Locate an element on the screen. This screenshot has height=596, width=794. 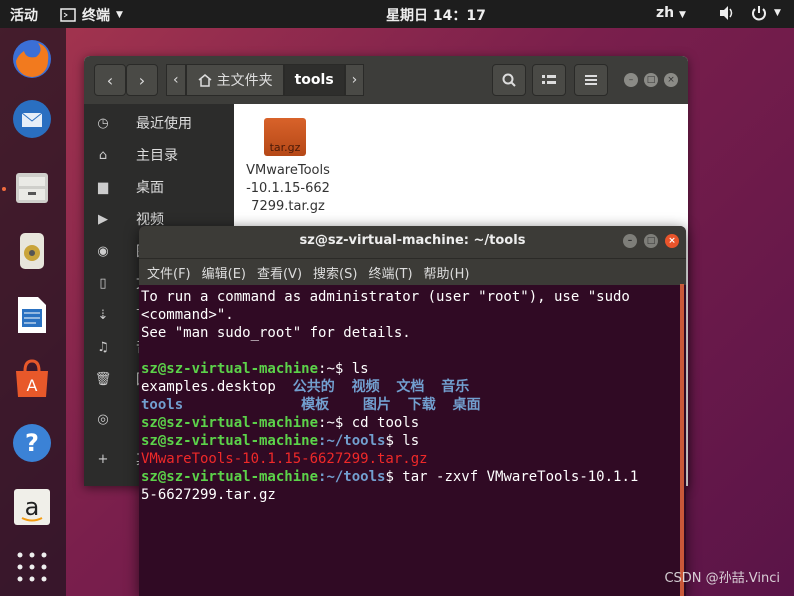
view-toggle-button is located at coordinates (549, 80).